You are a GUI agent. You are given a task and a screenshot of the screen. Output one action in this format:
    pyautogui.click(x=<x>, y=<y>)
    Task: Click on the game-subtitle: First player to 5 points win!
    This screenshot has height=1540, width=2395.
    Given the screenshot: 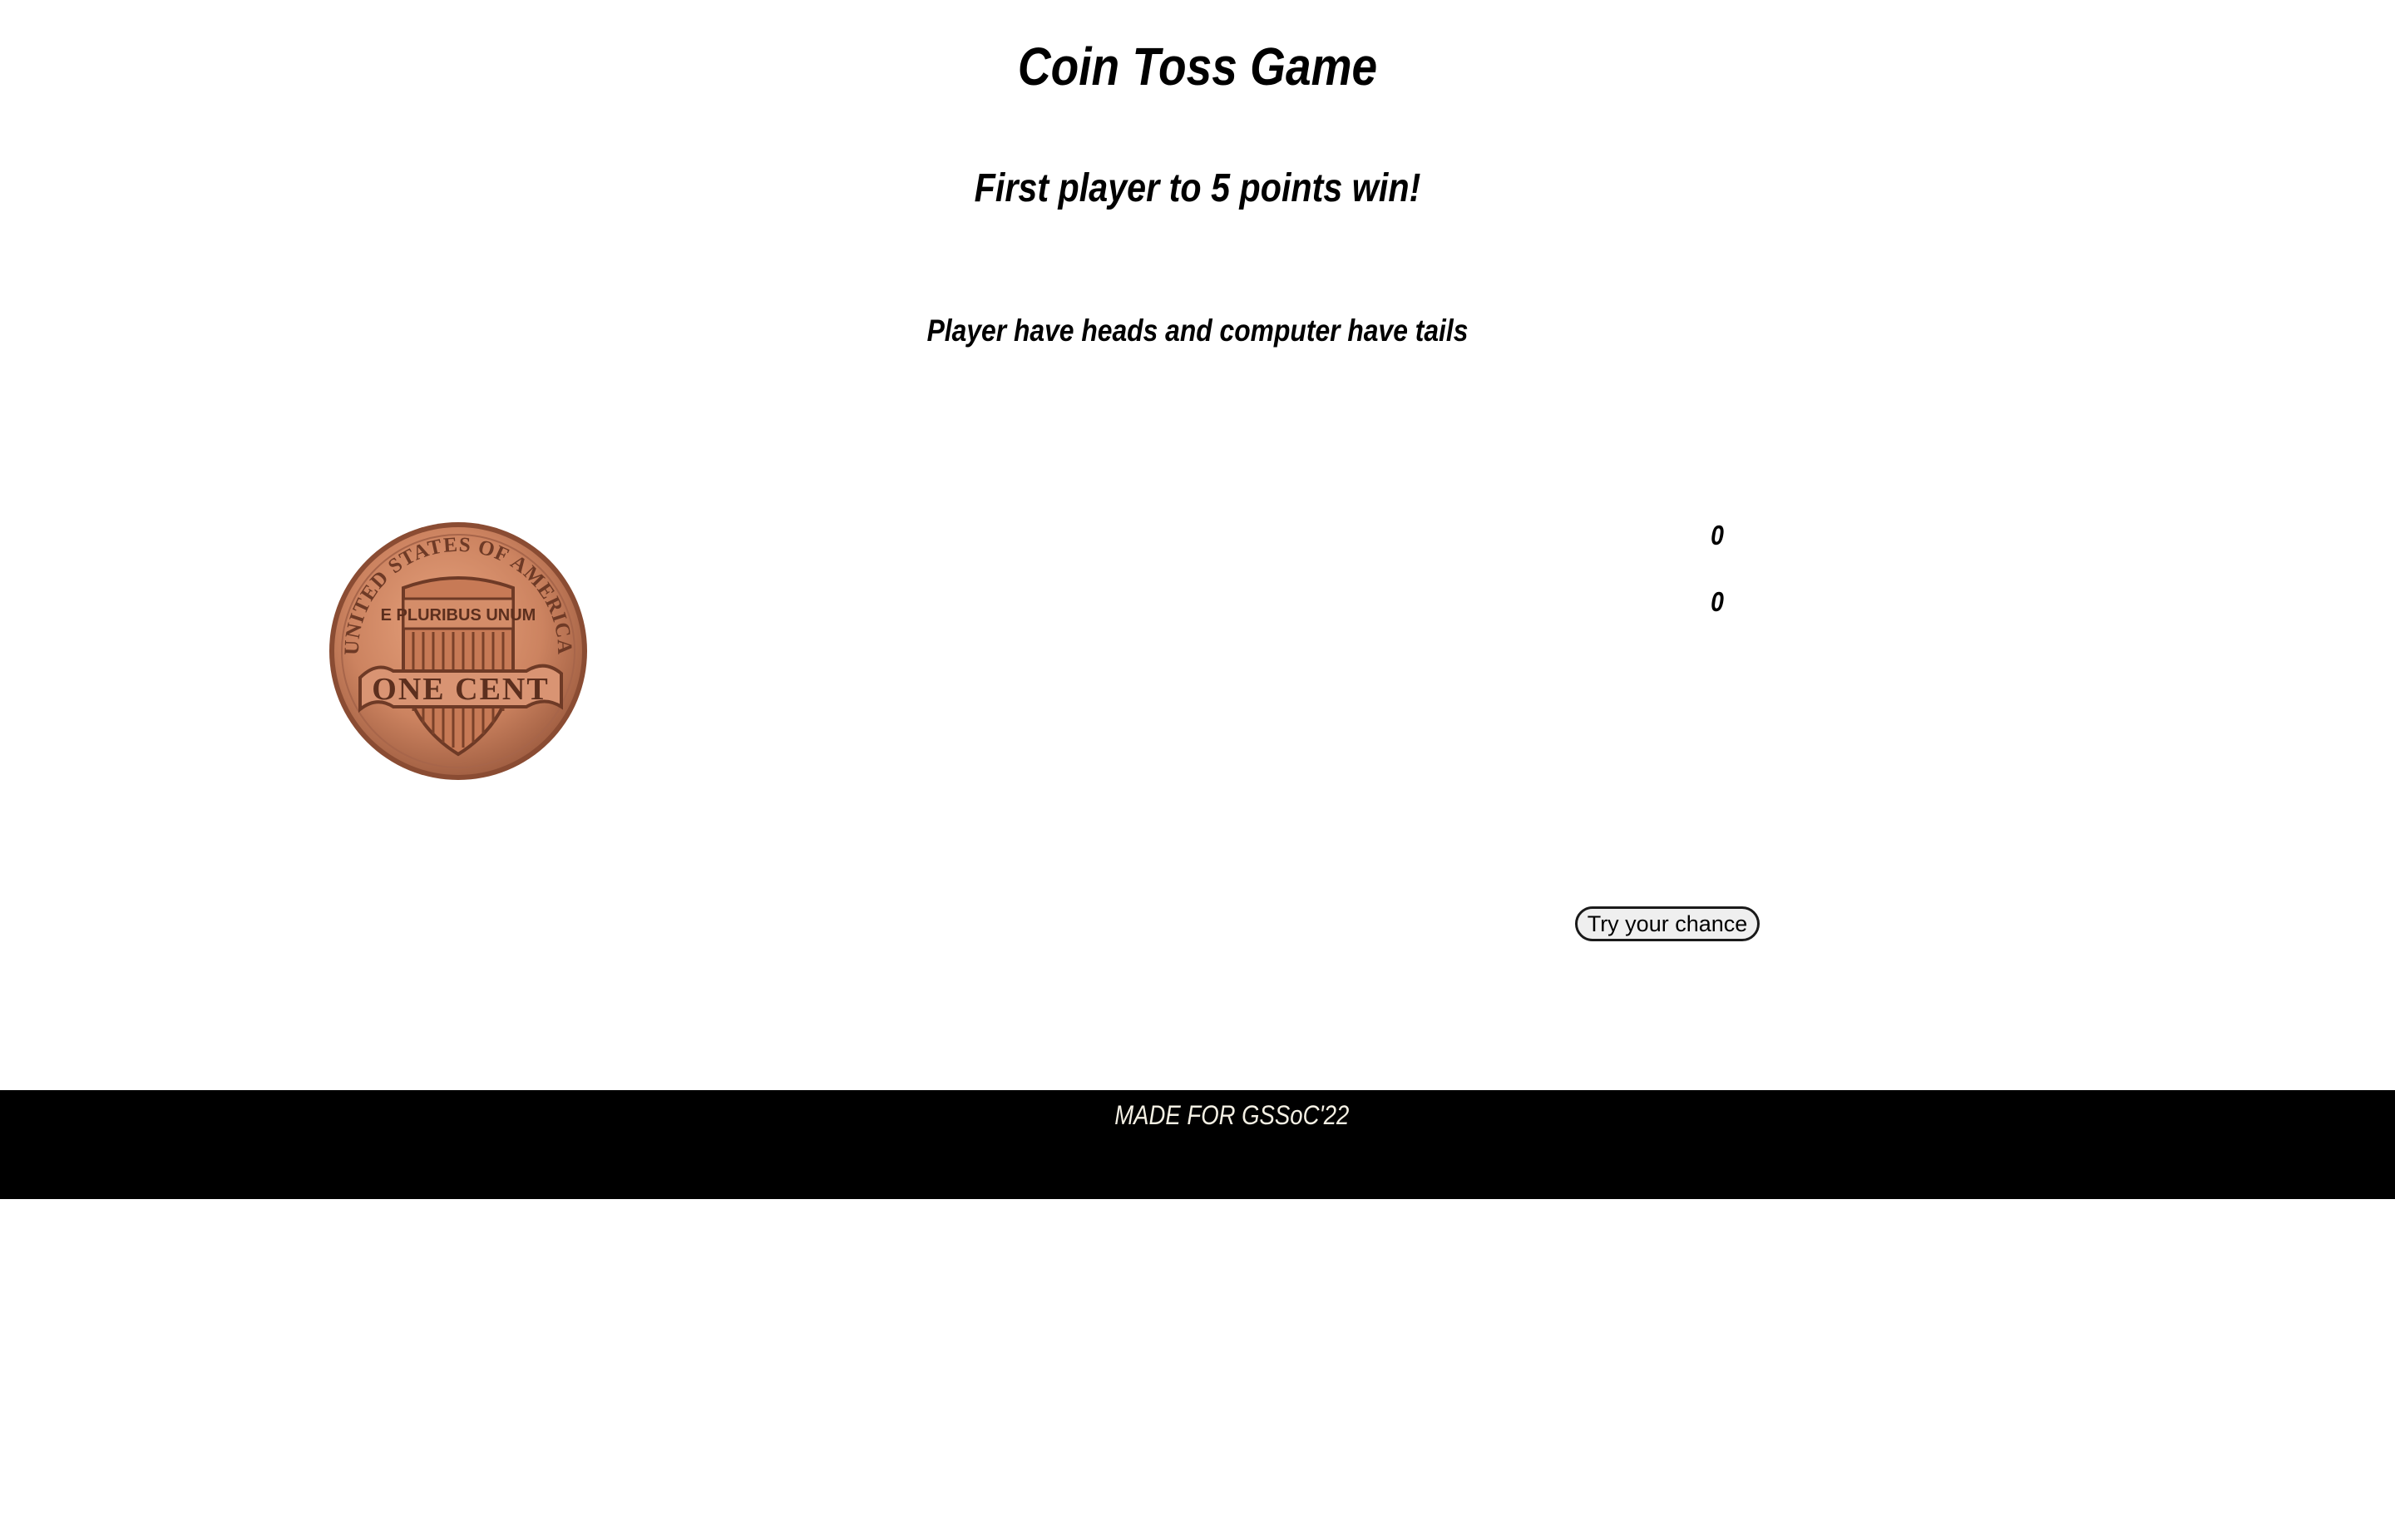 What is the action you would take?
    pyautogui.click(x=1197, y=188)
    